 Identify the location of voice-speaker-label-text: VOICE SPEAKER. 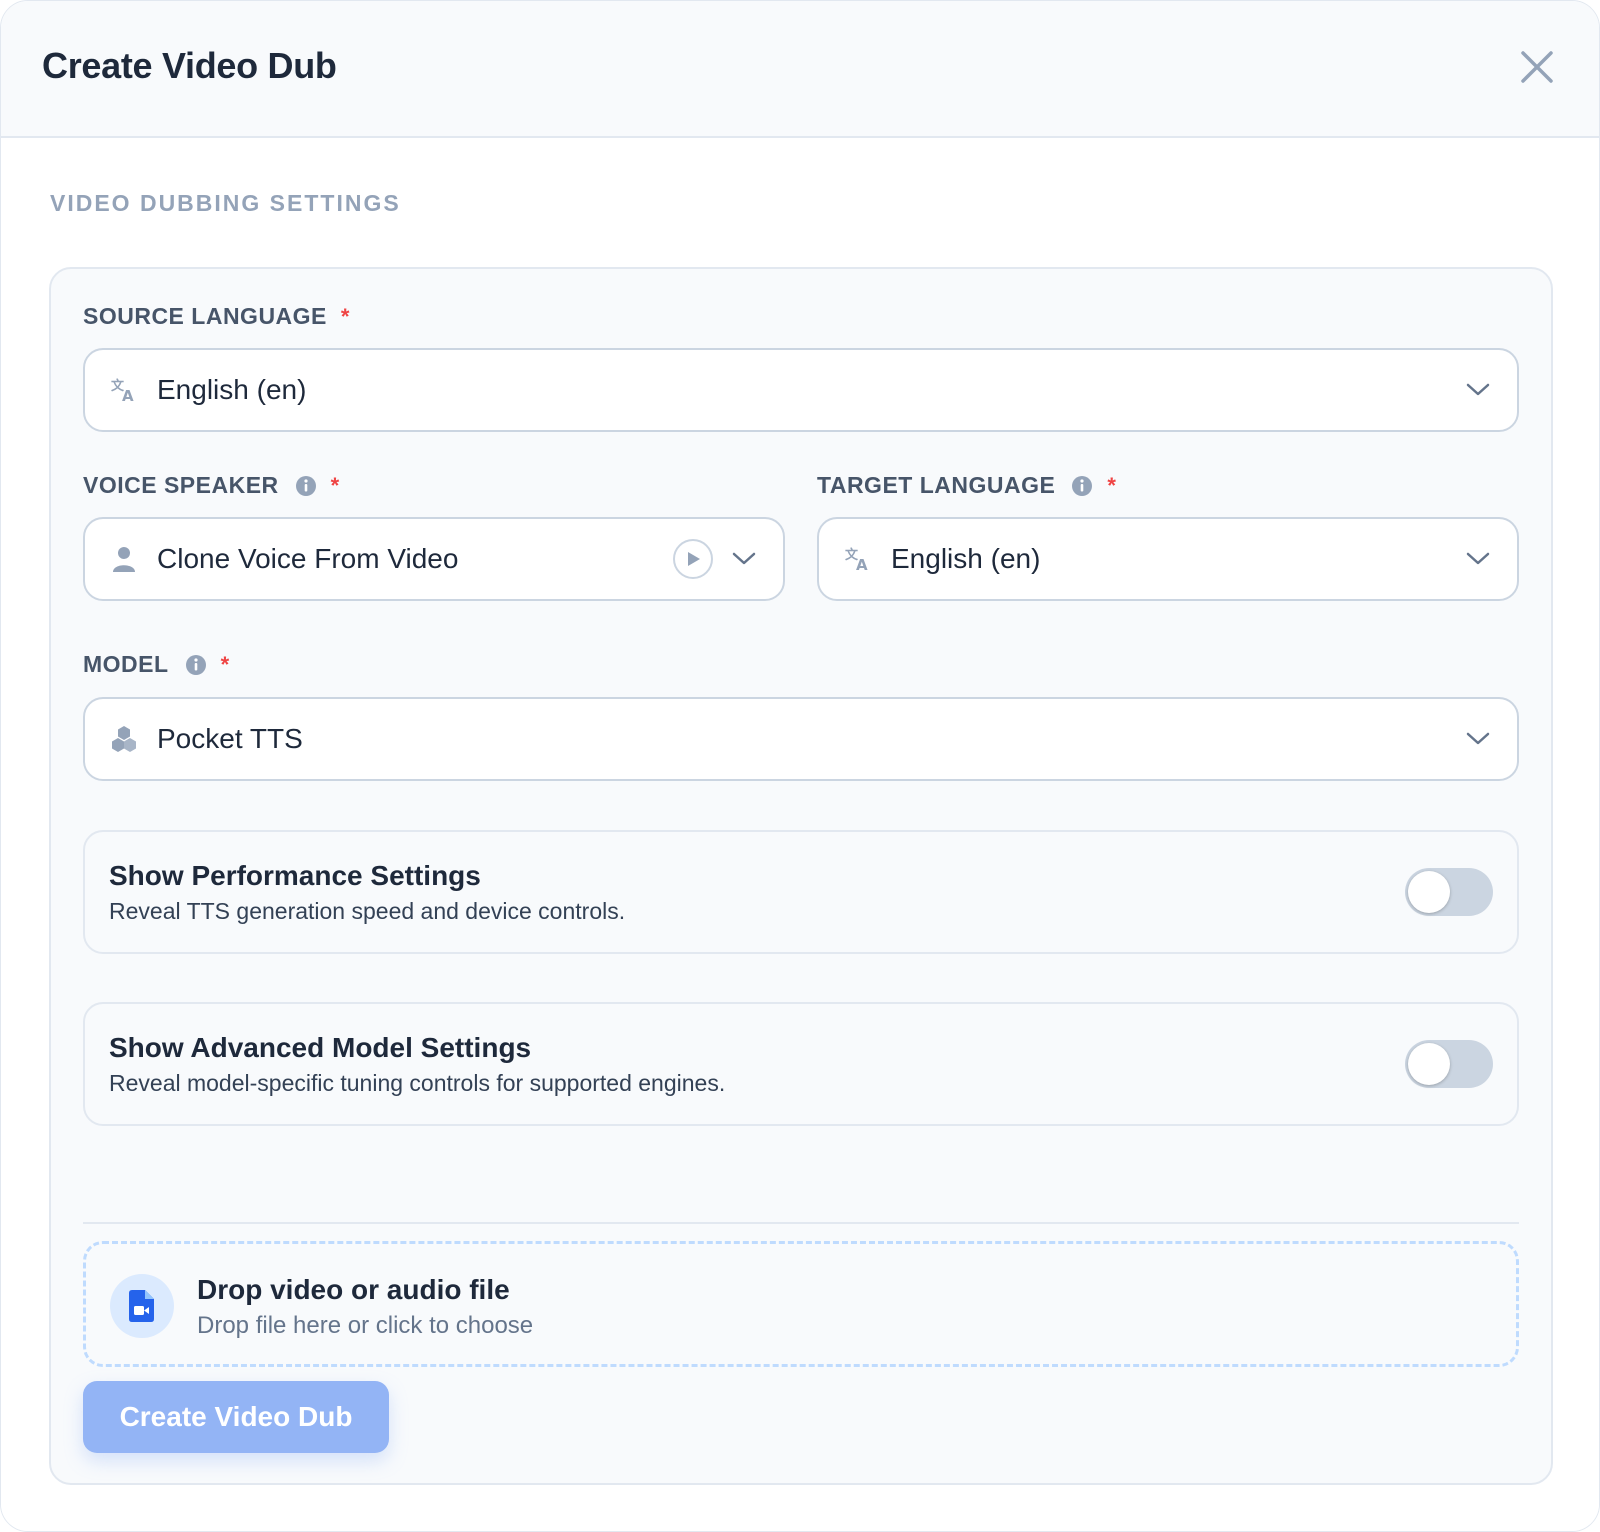
(181, 485).